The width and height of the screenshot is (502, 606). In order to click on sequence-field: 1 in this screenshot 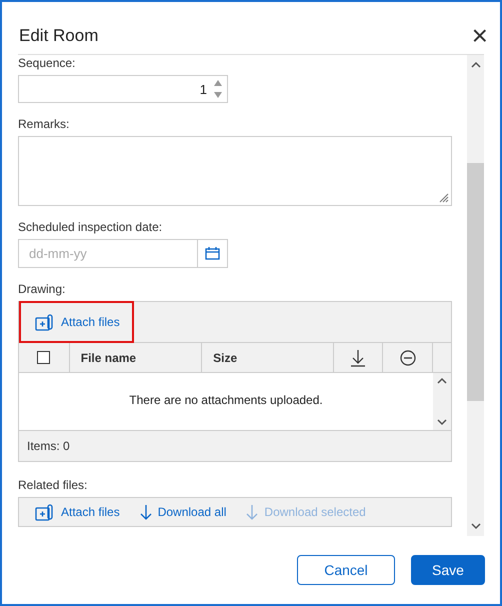, I will do `click(123, 89)`.